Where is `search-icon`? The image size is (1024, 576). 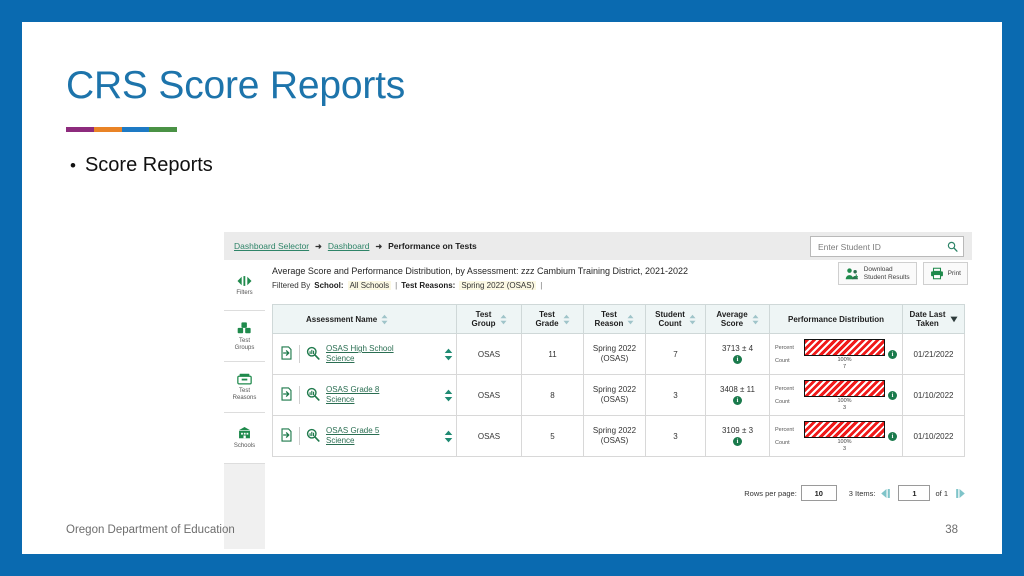 search-icon is located at coordinates (952, 246).